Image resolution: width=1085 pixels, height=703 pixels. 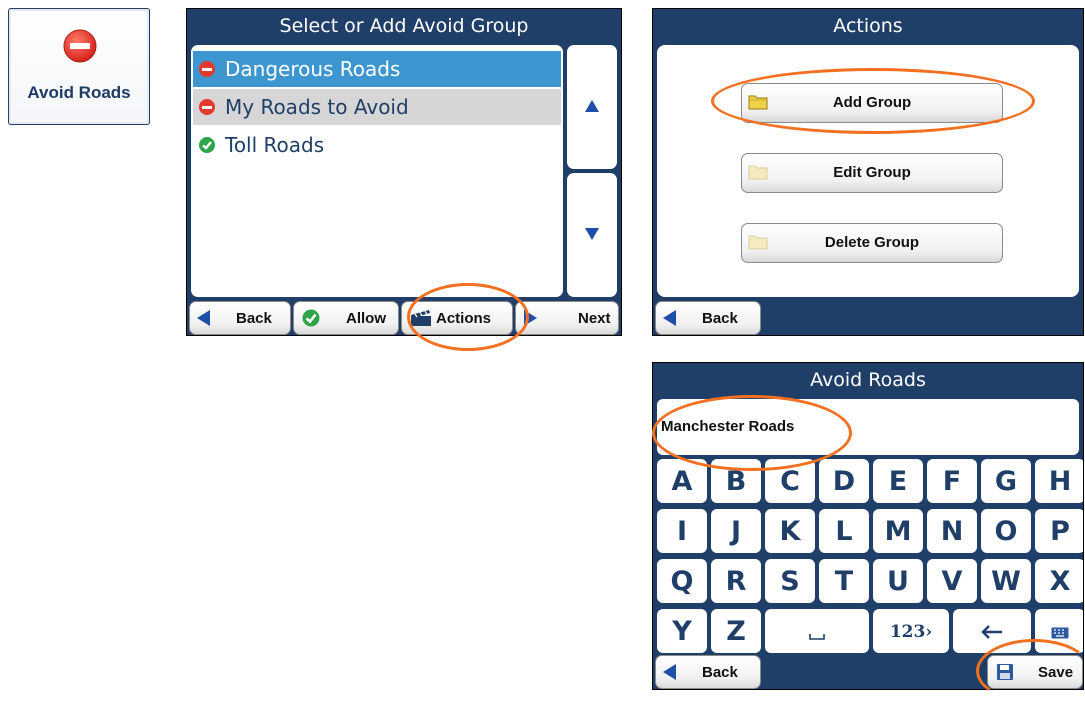 I want to click on delete-group-label: Delete Group, so click(x=872, y=242).